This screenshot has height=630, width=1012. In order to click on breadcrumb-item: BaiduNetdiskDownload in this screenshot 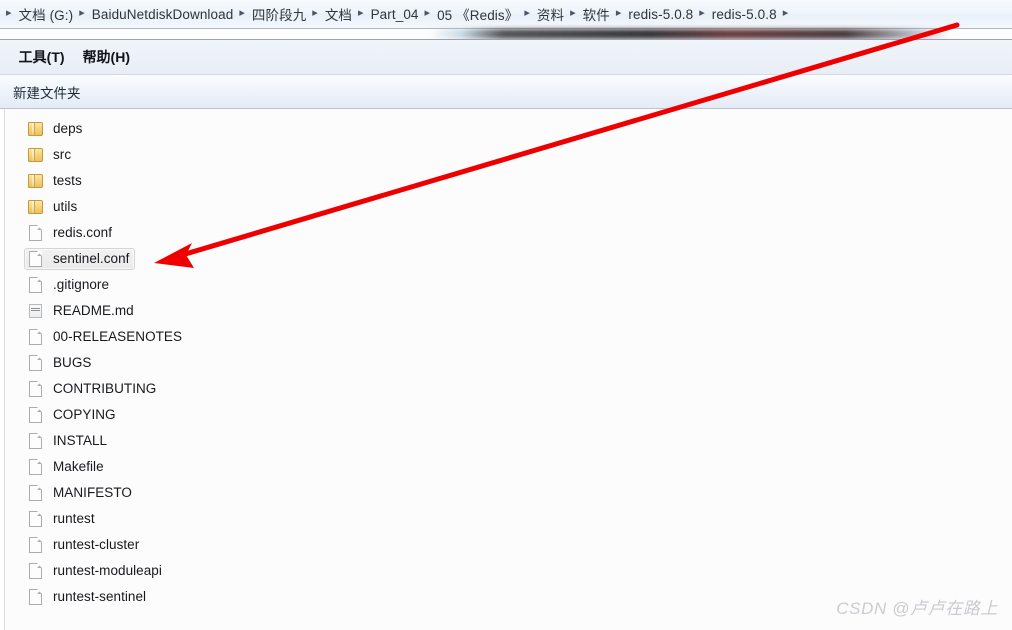, I will do `click(163, 14)`.